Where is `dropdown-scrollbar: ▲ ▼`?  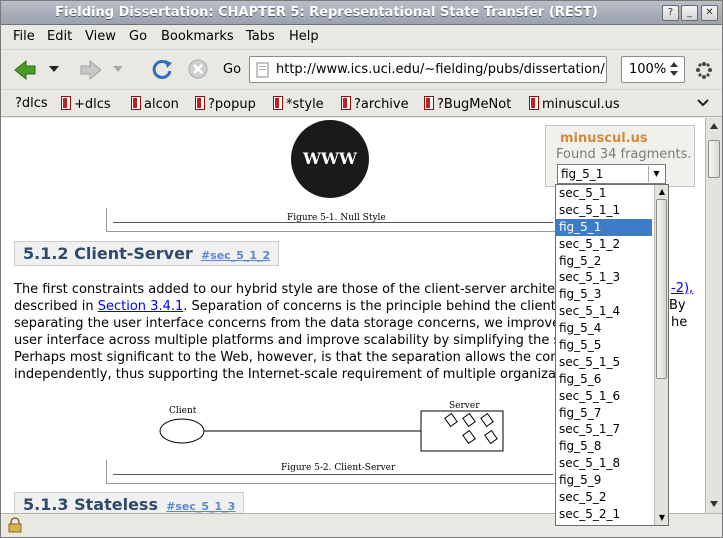 dropdown-scrollbar: ▲ ▼ is located at coordinates (661, 355).